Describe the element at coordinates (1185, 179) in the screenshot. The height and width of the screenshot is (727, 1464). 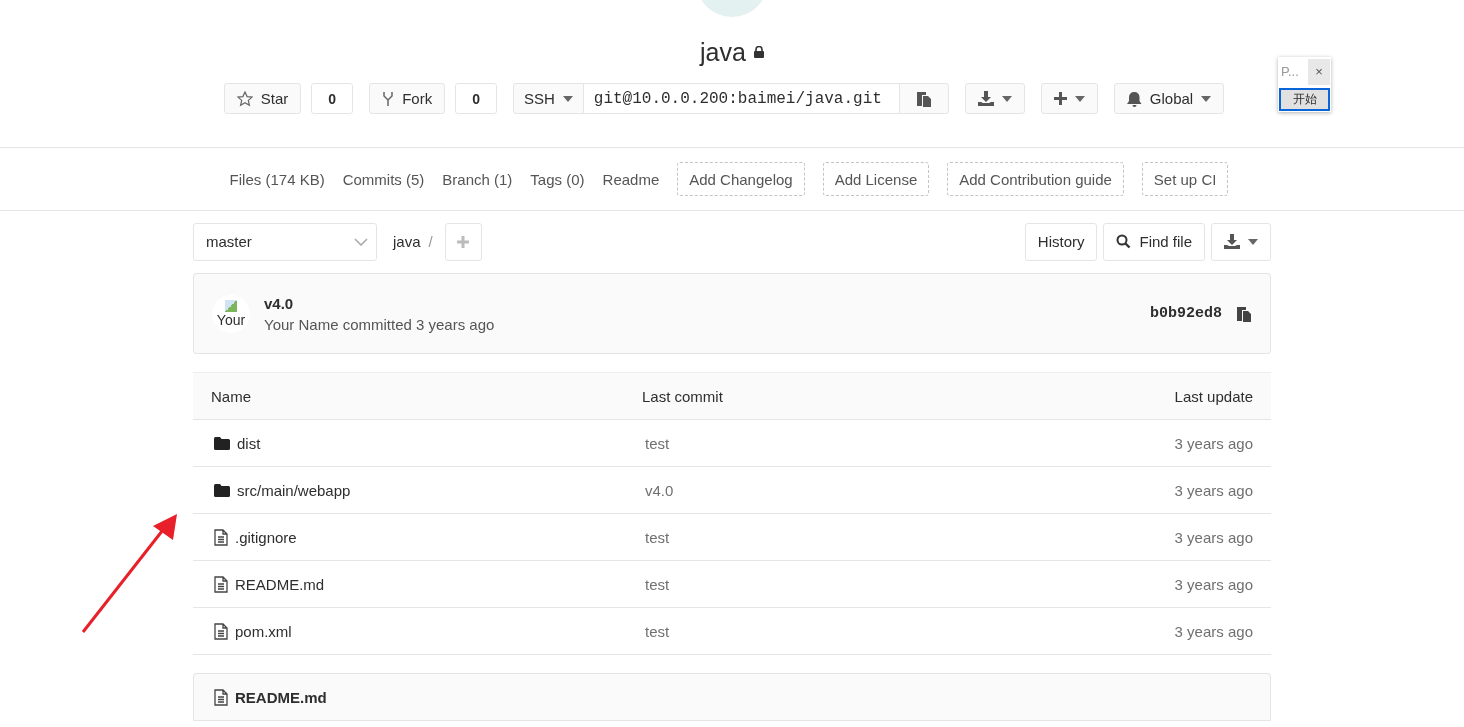
I see `add-file-button: Set up CI` at that location.